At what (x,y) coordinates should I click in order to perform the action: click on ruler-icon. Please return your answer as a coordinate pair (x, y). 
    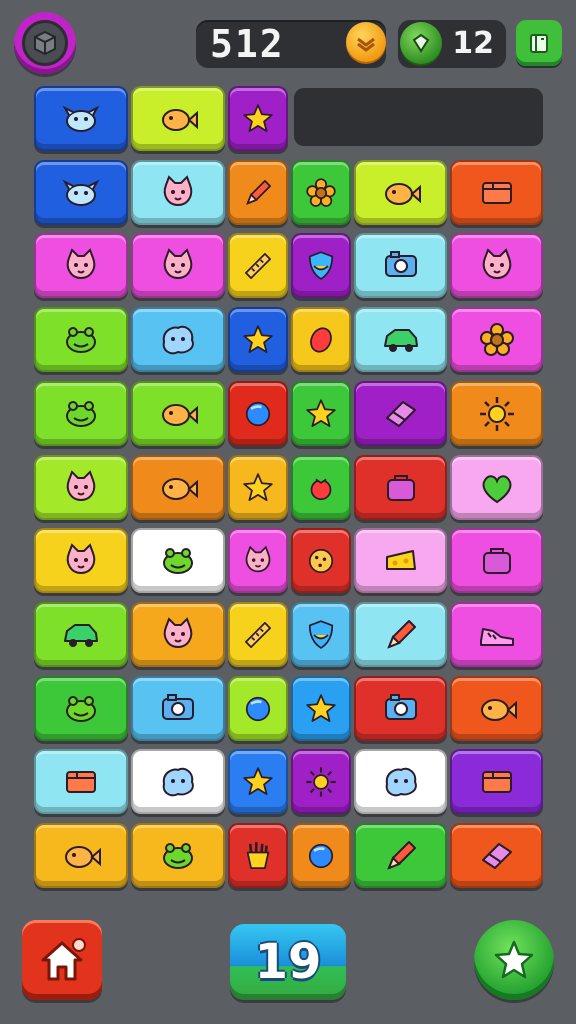
    Looking at the image, I should click on (258, 634).